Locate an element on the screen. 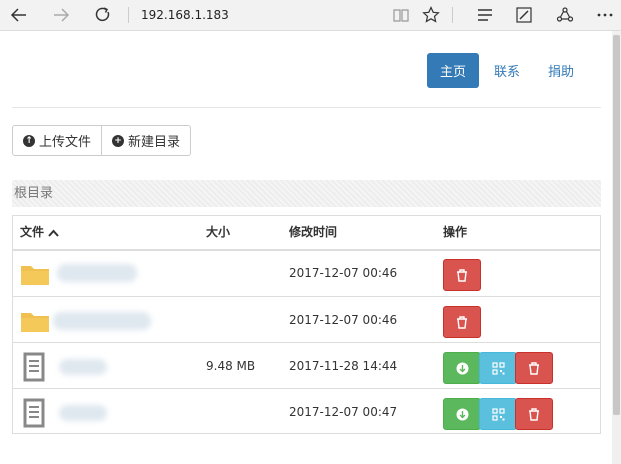 The width and height of the screenshot is (621, 464). share-button is located at coordinates (565, 15).